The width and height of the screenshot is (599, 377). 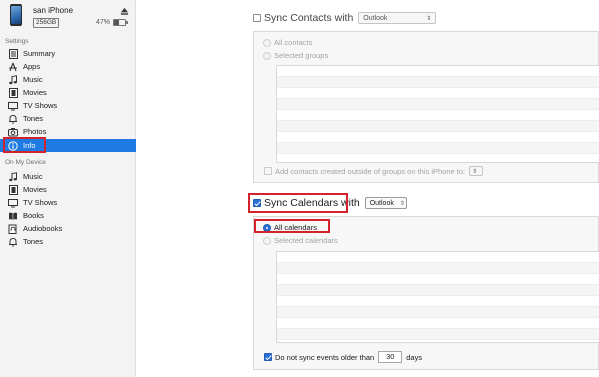 What do you see at coordinates (13, 216) in the screenshot?
I see `book-icon` at bounding box center [13, 216].